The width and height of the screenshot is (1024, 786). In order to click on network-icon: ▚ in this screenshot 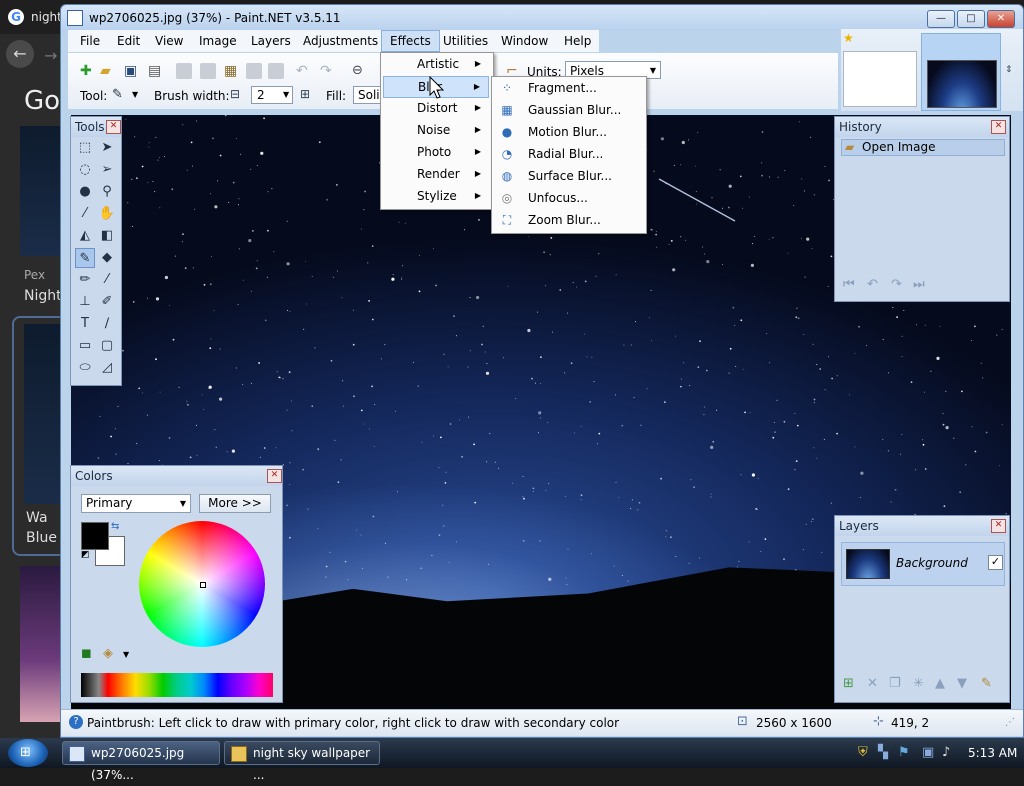, I will do `click(883, 752)`.